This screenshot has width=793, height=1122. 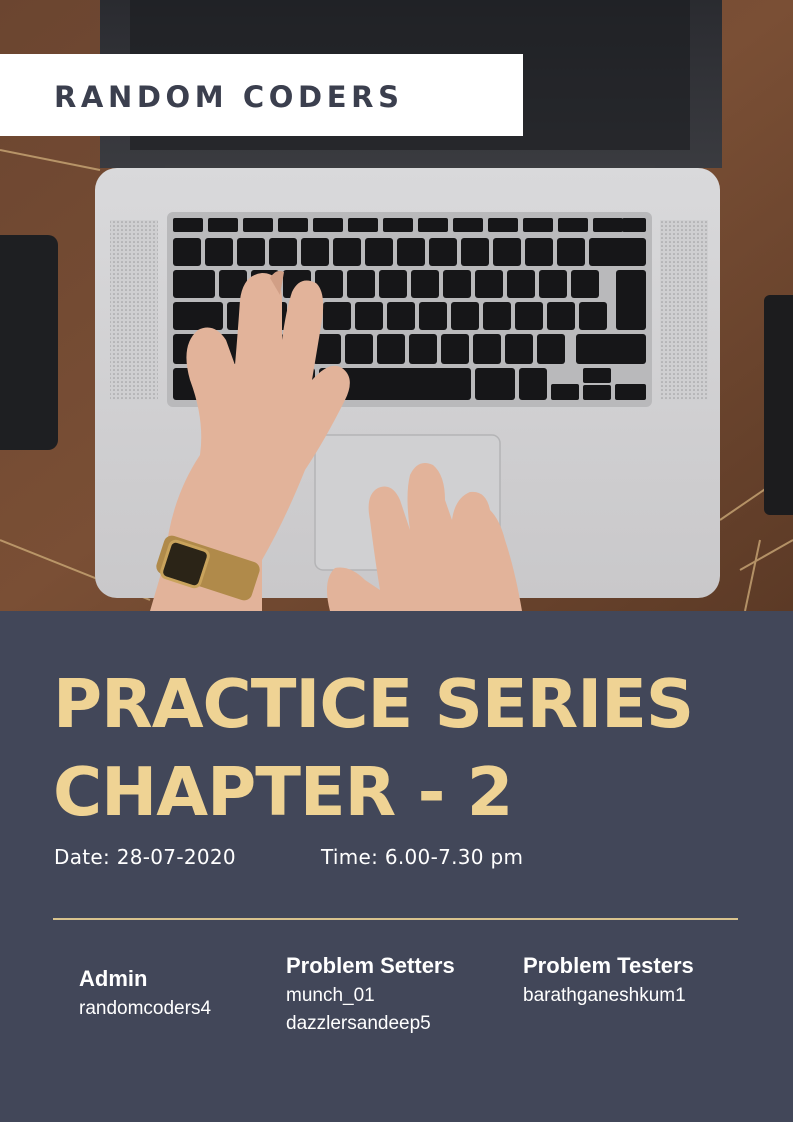 I want to click on brand-name: RANDOM CODERS, so click(x=229, y=97).